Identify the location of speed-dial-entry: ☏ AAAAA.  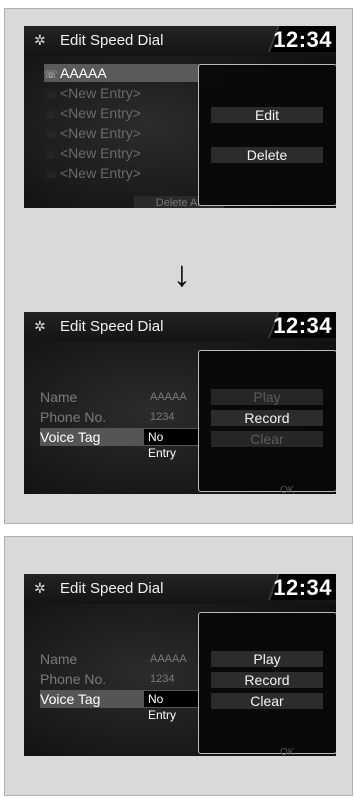
(134, 73).